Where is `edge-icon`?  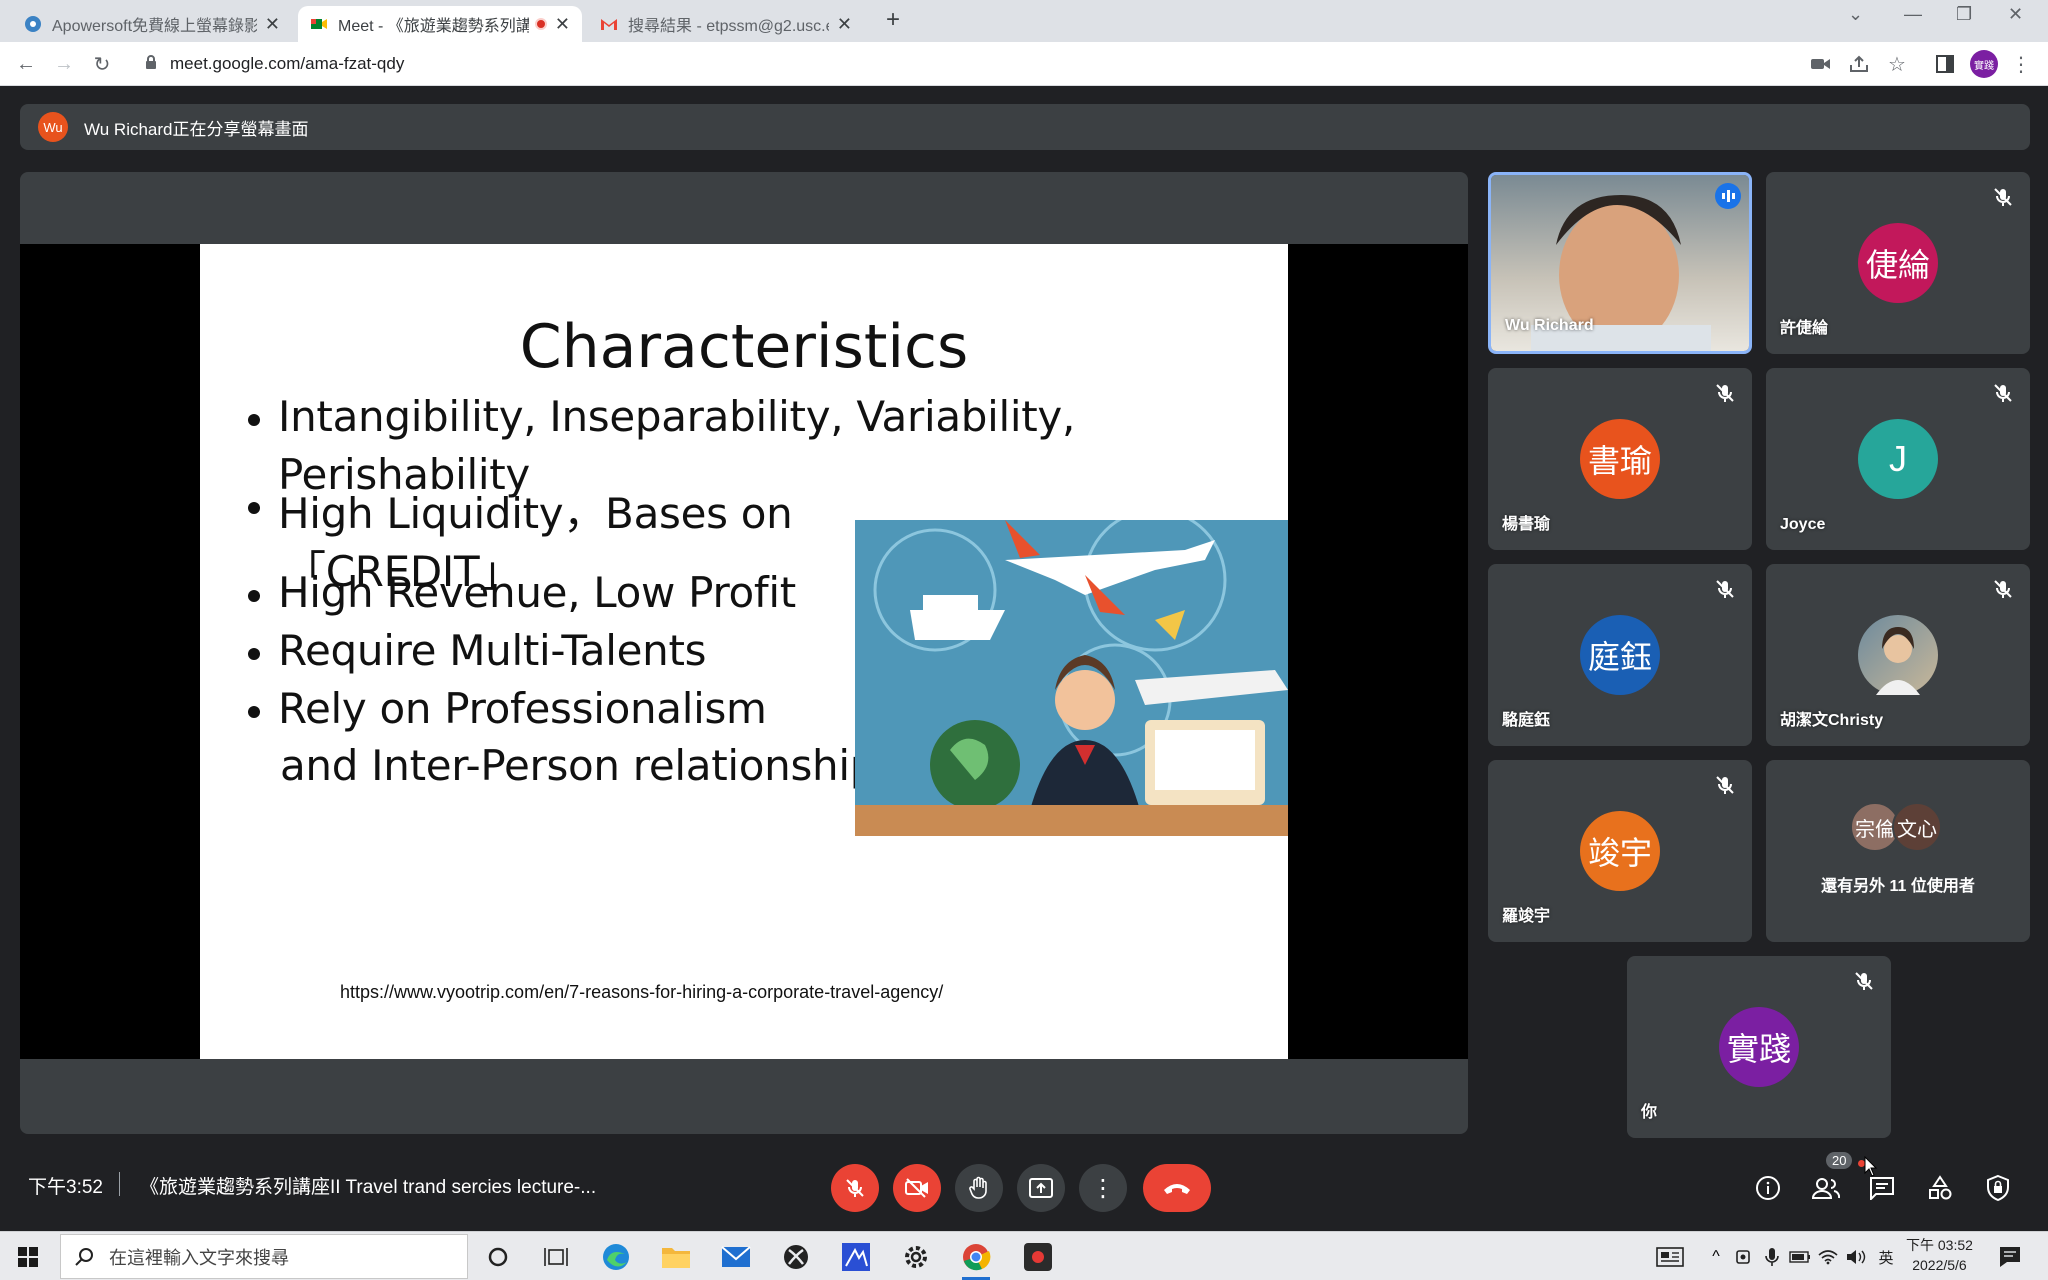
edge-icon is located at coordinates (616, 1257).